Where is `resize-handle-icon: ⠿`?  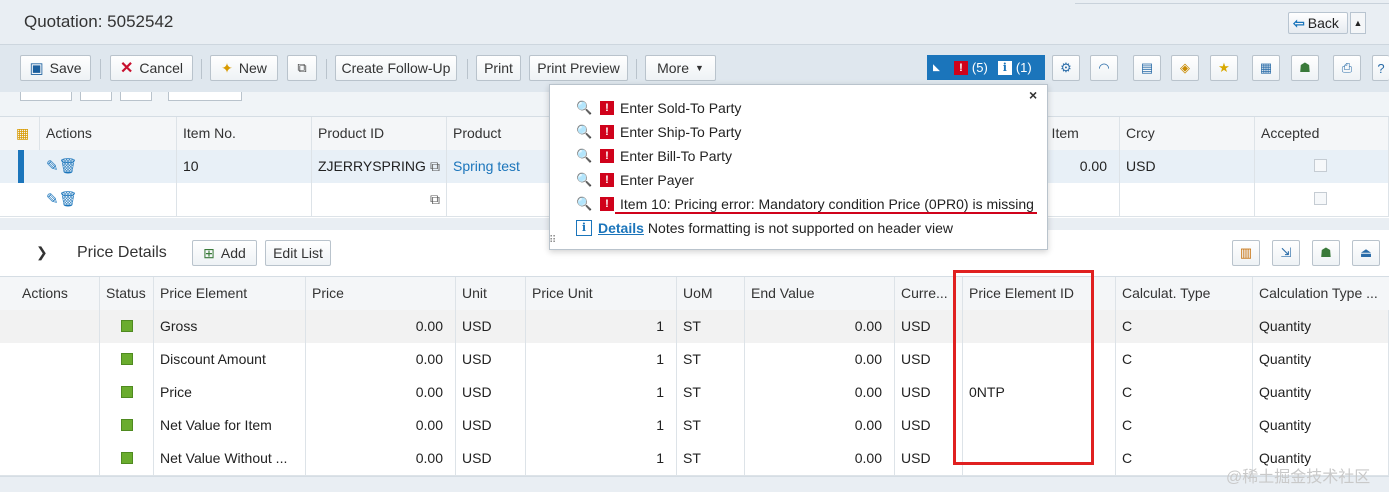
resize-handle-icon: ⠿ is located at coordinates (552, 240).